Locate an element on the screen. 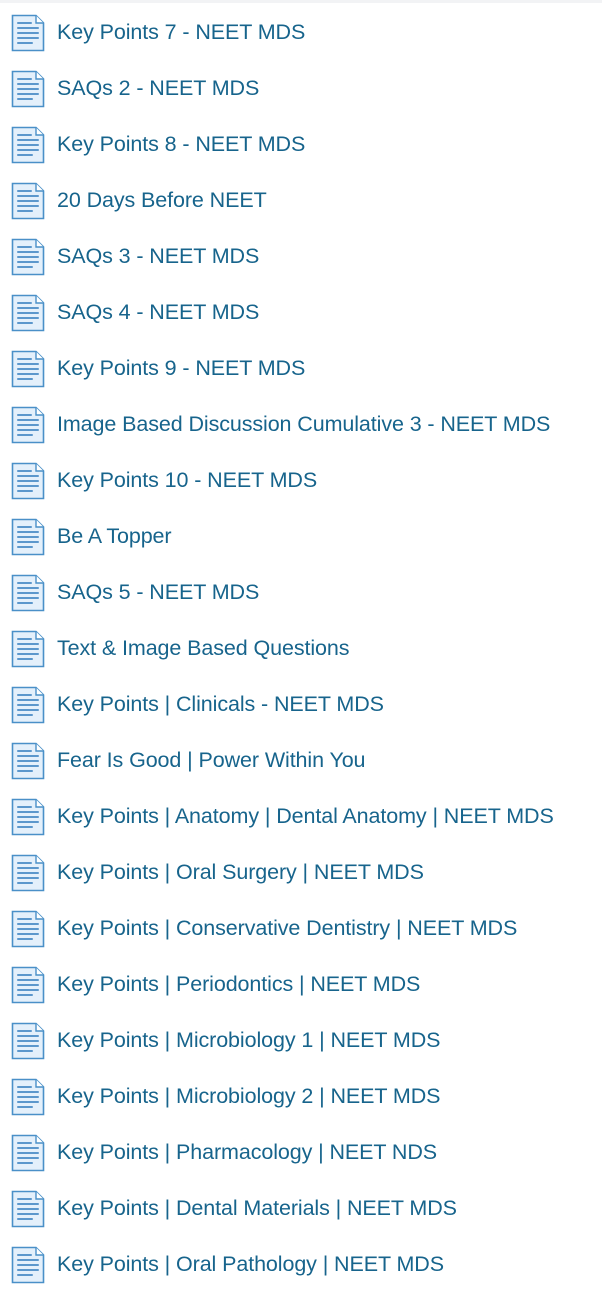  resource-item: Key Points 10 - NEET MDS is located at coordinates (301, 481).